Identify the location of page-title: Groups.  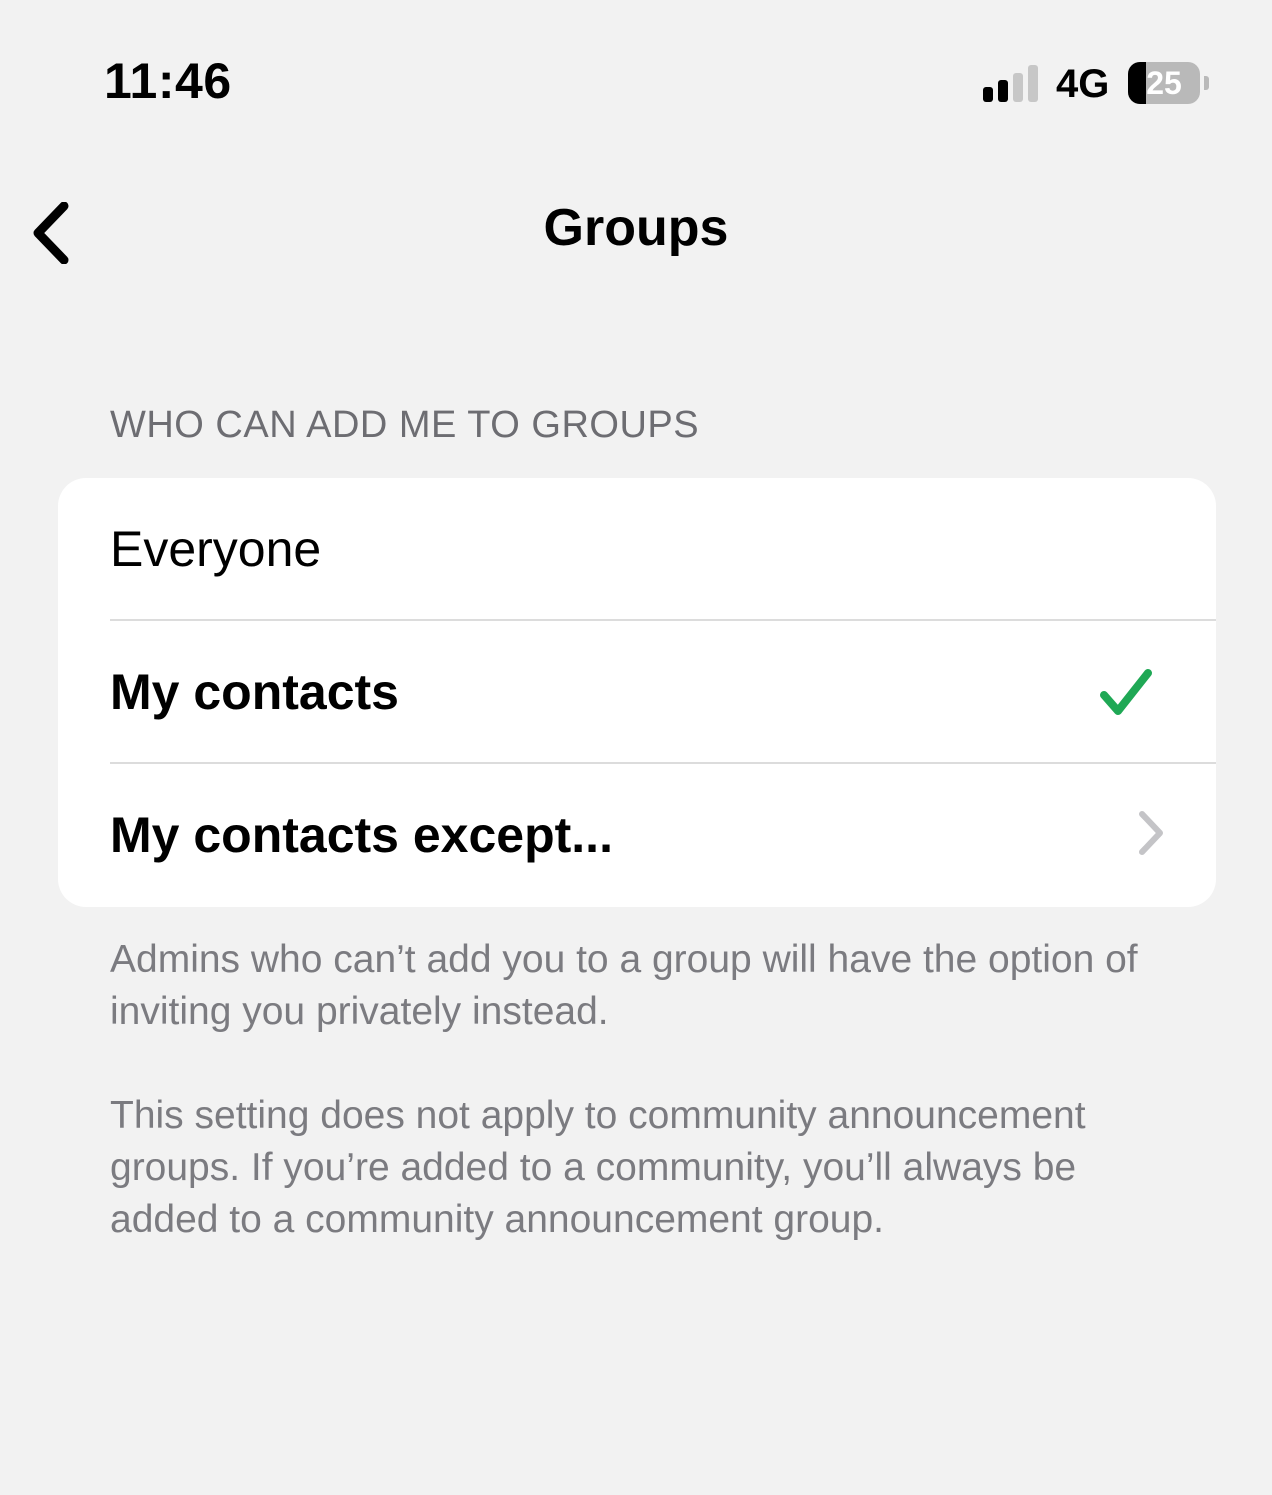
(636, 228).